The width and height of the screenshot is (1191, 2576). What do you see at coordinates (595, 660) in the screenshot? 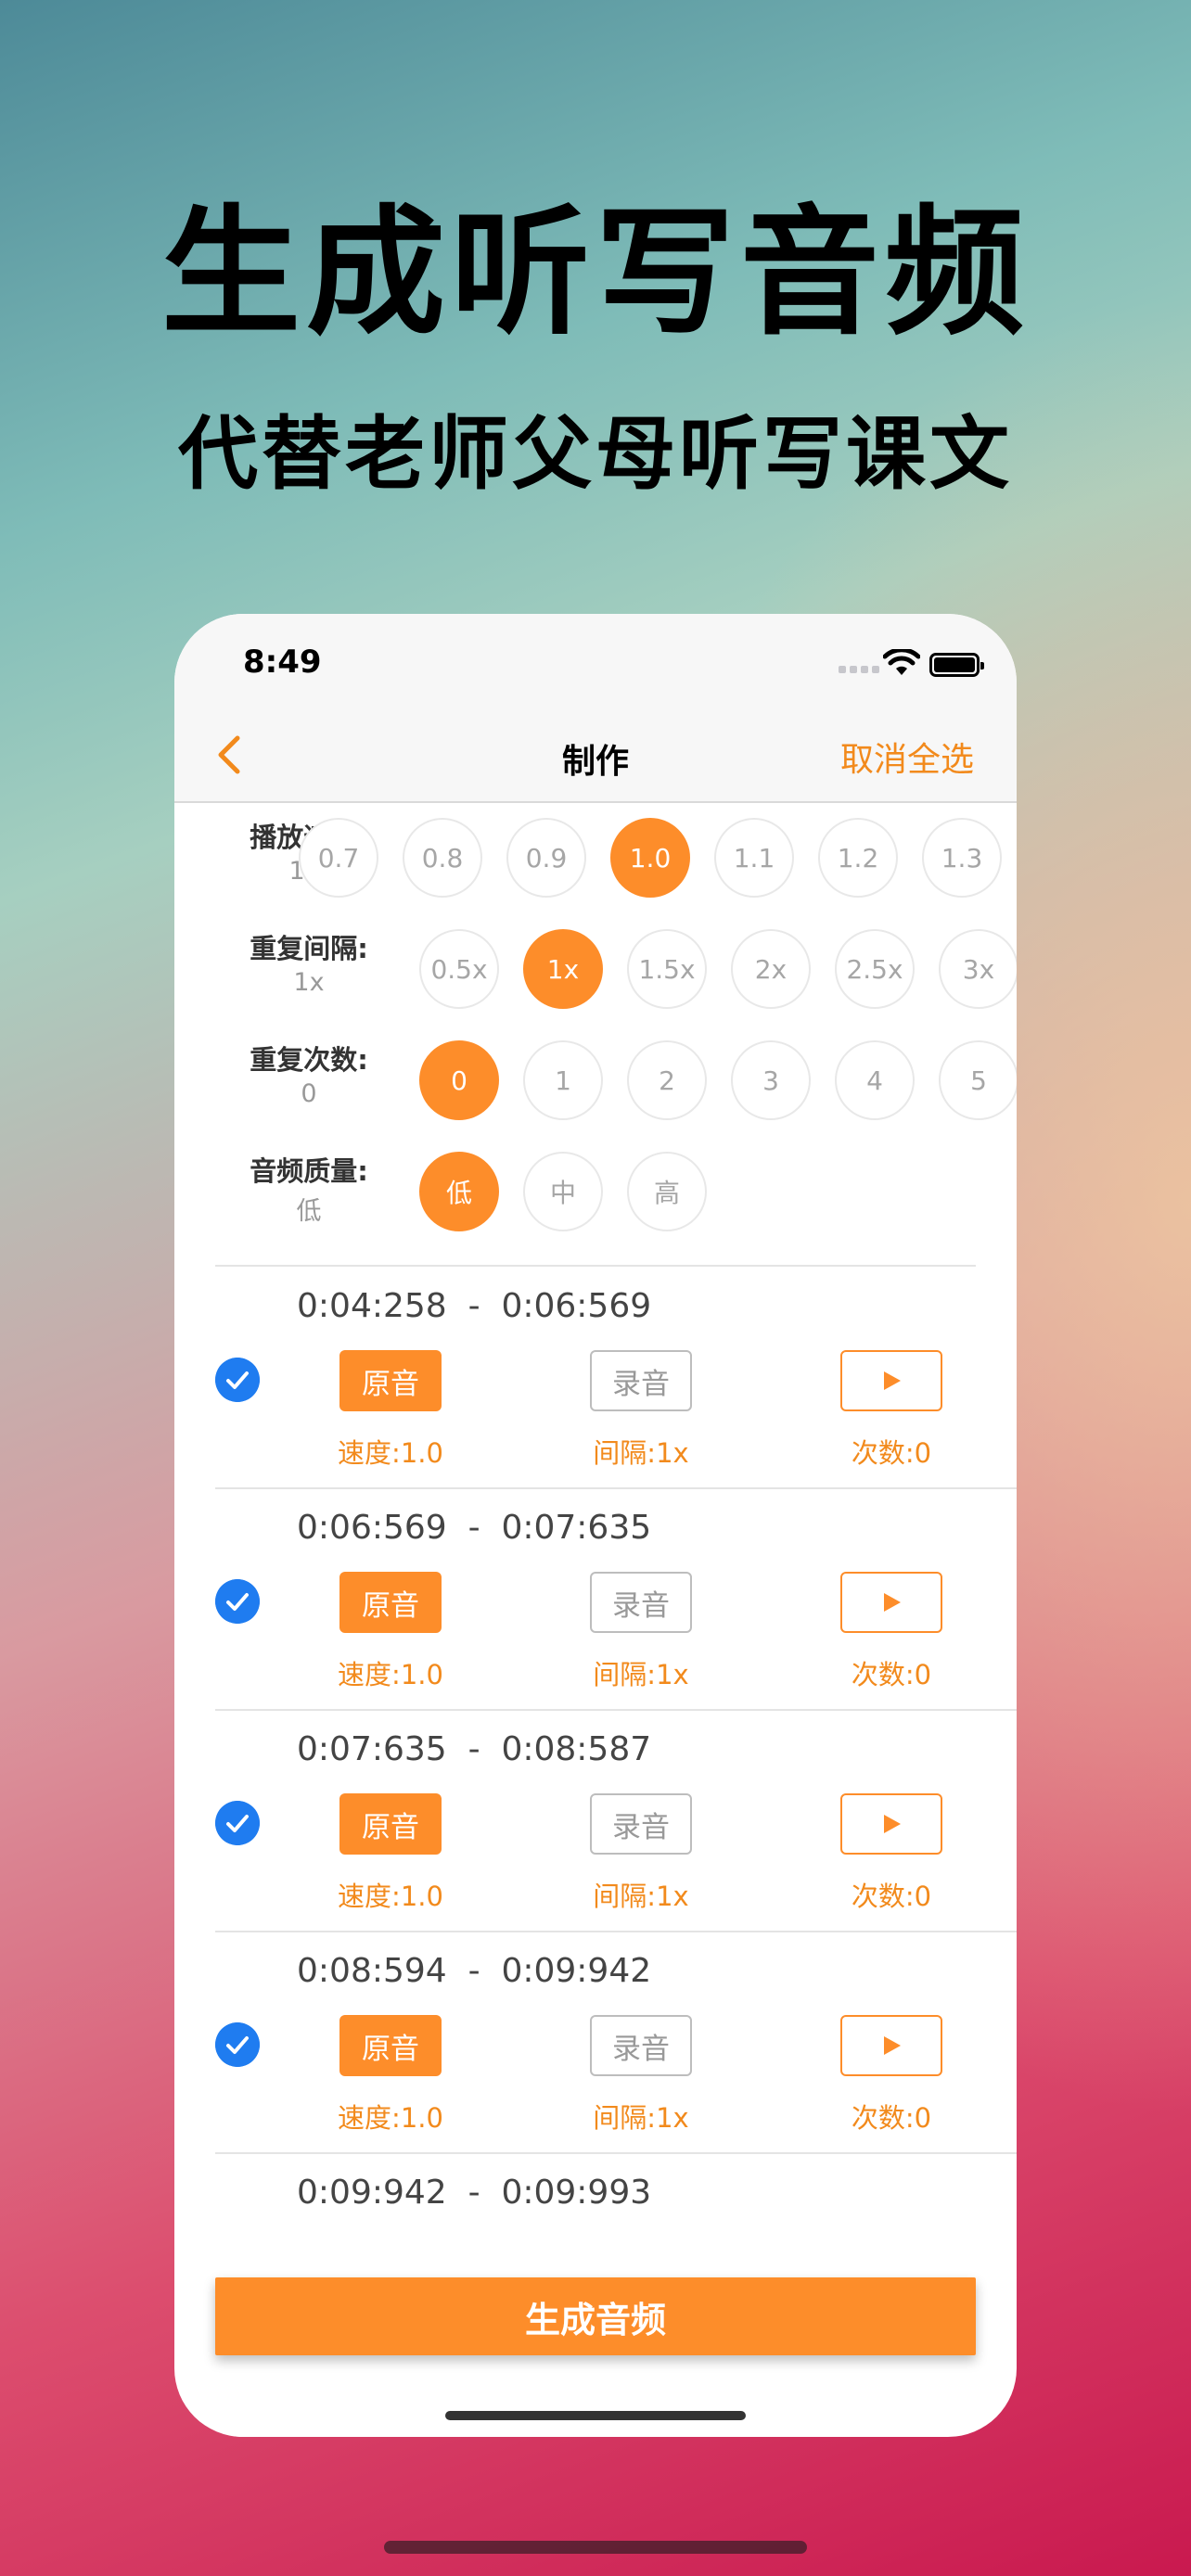
I see `status-bar: 8:49` at bounding box center [595, 660].